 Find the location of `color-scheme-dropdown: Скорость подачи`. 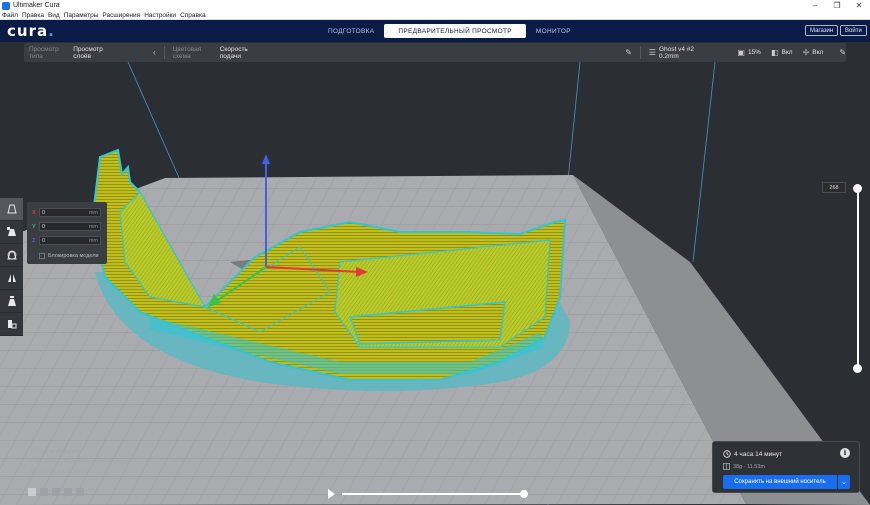

color-scheme-dropdown: Скорость подачи is located at coordinates (242, 53).